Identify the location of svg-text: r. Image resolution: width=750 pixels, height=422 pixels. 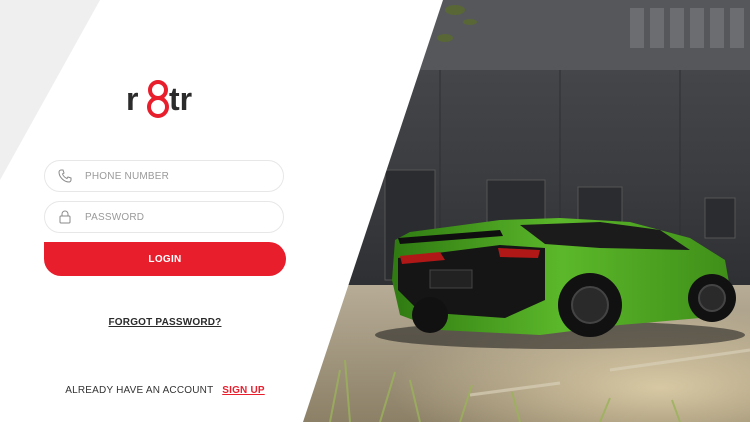
(132, 99).